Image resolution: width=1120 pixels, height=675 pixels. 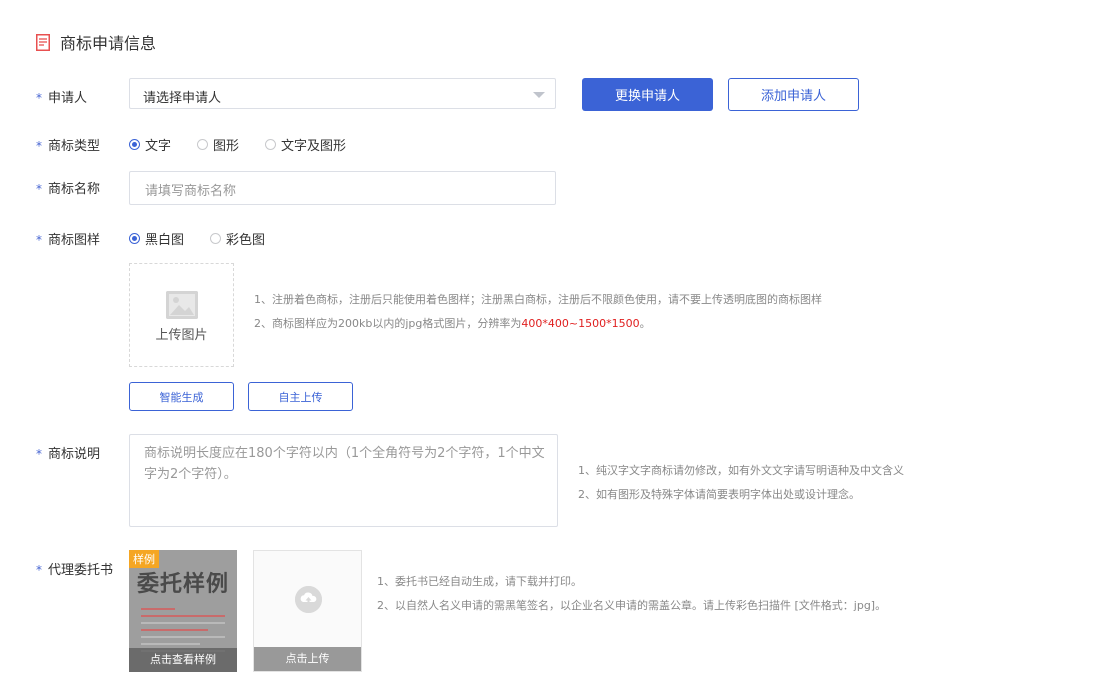 I want to click on trademark-name-input: 请填写商标名称, so click(x=342, y=188).